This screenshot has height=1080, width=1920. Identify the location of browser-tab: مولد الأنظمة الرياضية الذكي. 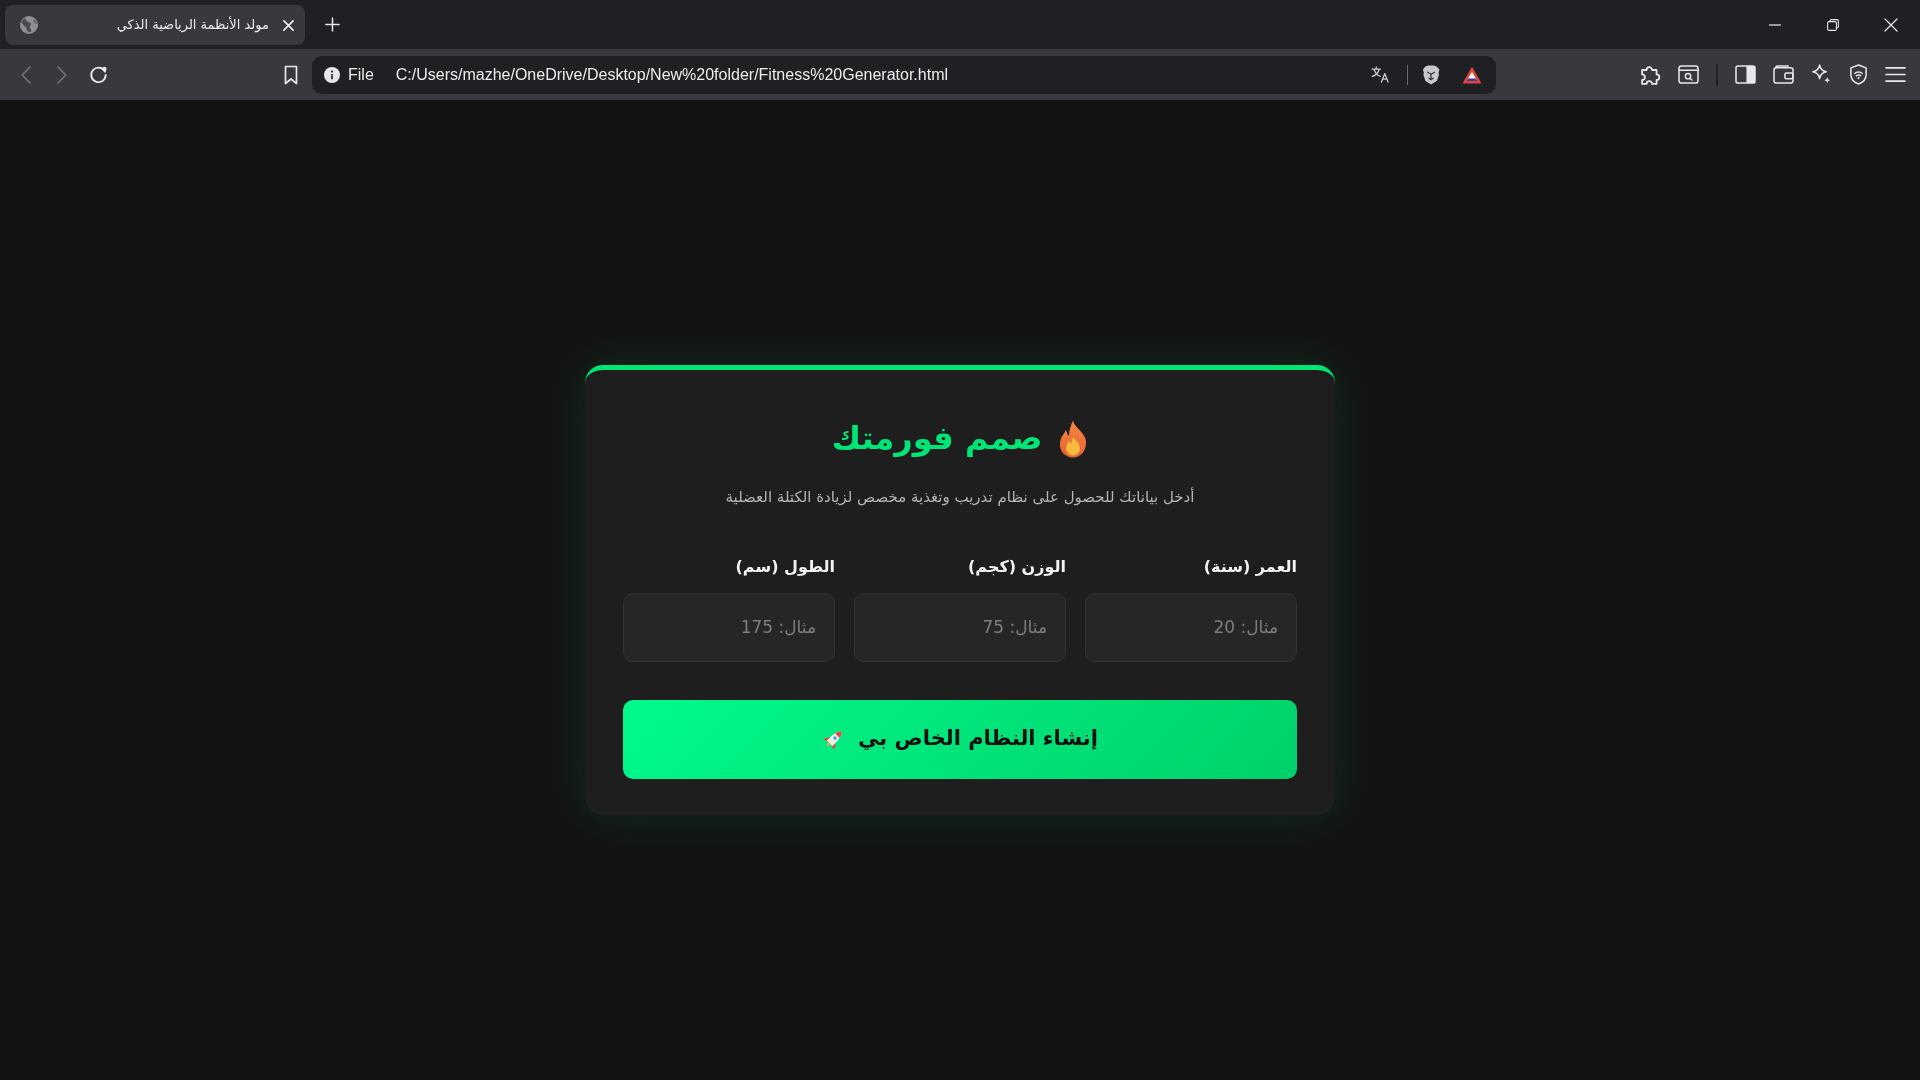
(155, 25).